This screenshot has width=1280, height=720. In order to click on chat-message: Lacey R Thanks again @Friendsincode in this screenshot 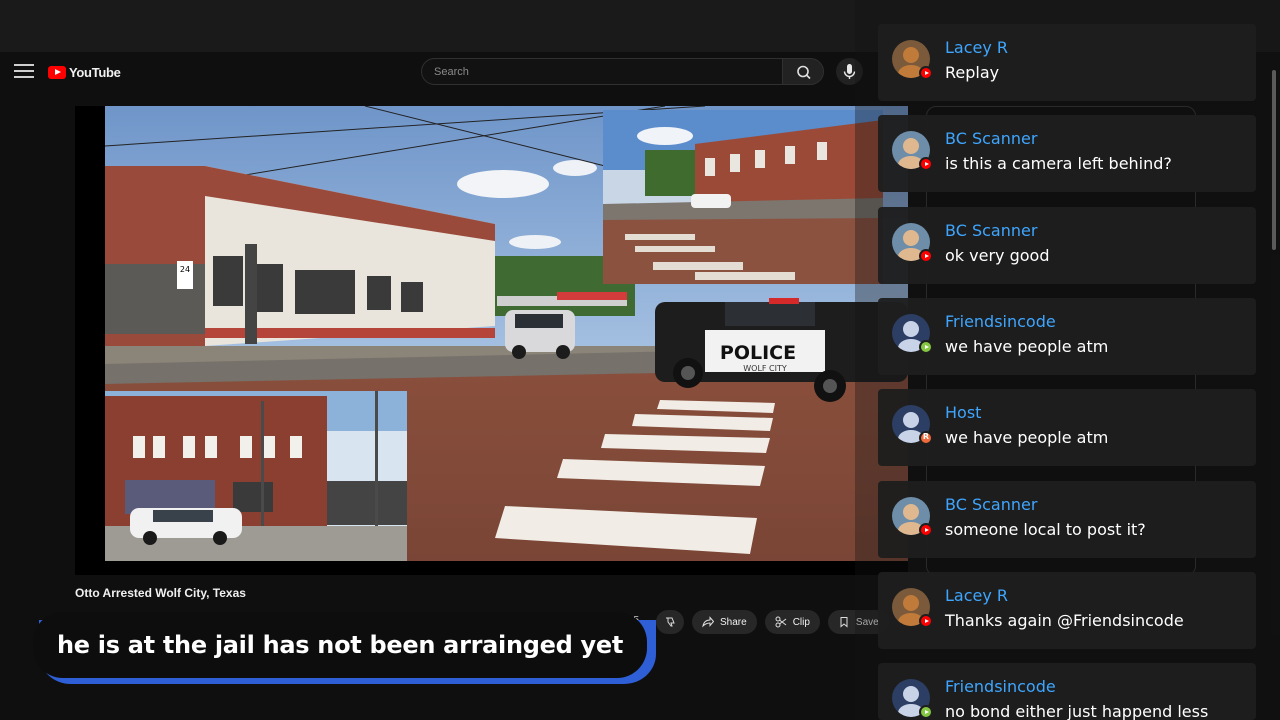, I will do `click(1067, 610)`.